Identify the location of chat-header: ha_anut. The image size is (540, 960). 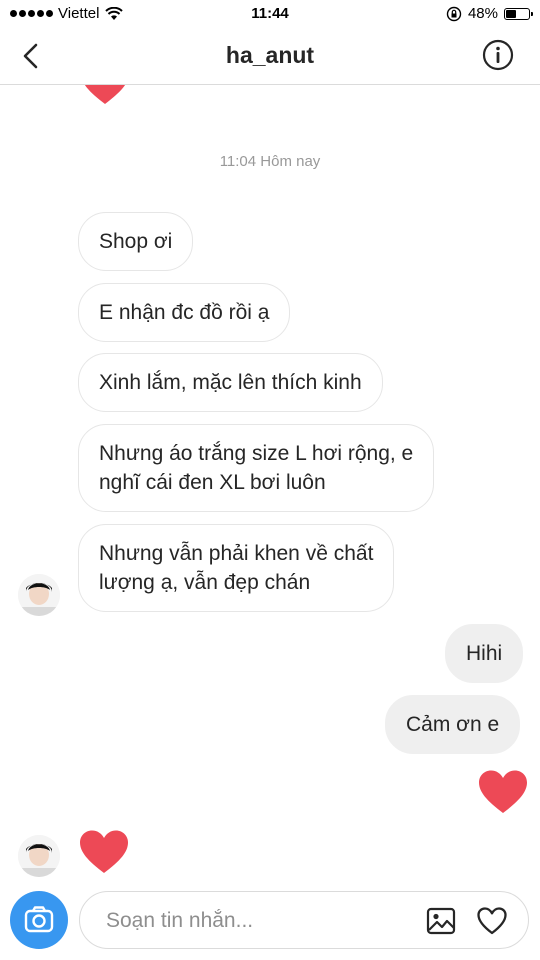
(270, 56).